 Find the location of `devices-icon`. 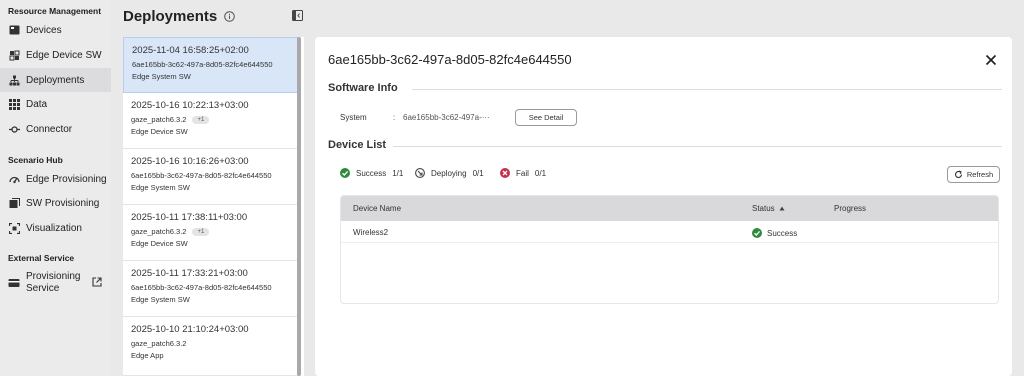

devices-icon is located at coordinates (14, 30).